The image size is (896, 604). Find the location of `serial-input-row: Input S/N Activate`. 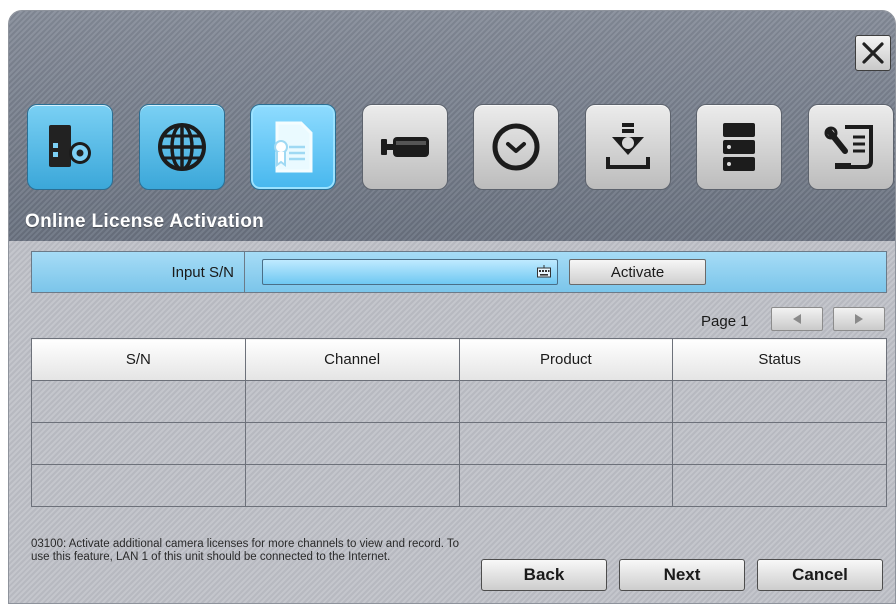

serial-input-row: Input S/N Activate is located at coordinates (459, 272).